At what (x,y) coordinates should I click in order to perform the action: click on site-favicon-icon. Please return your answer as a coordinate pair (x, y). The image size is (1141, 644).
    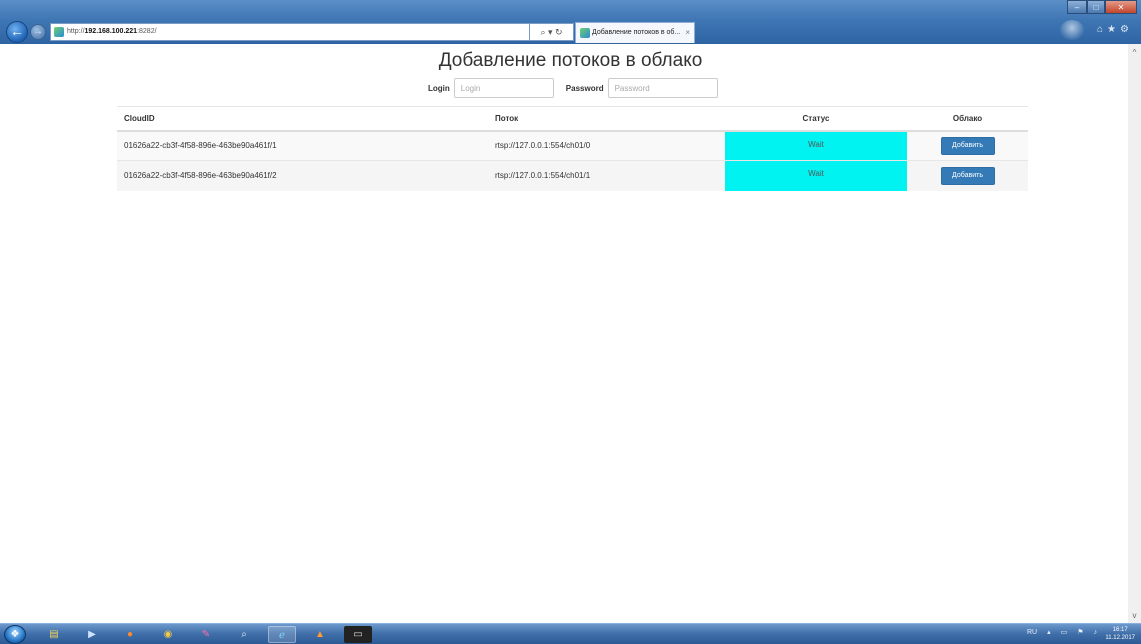
    Looking at the image, I should click on (59, 32).